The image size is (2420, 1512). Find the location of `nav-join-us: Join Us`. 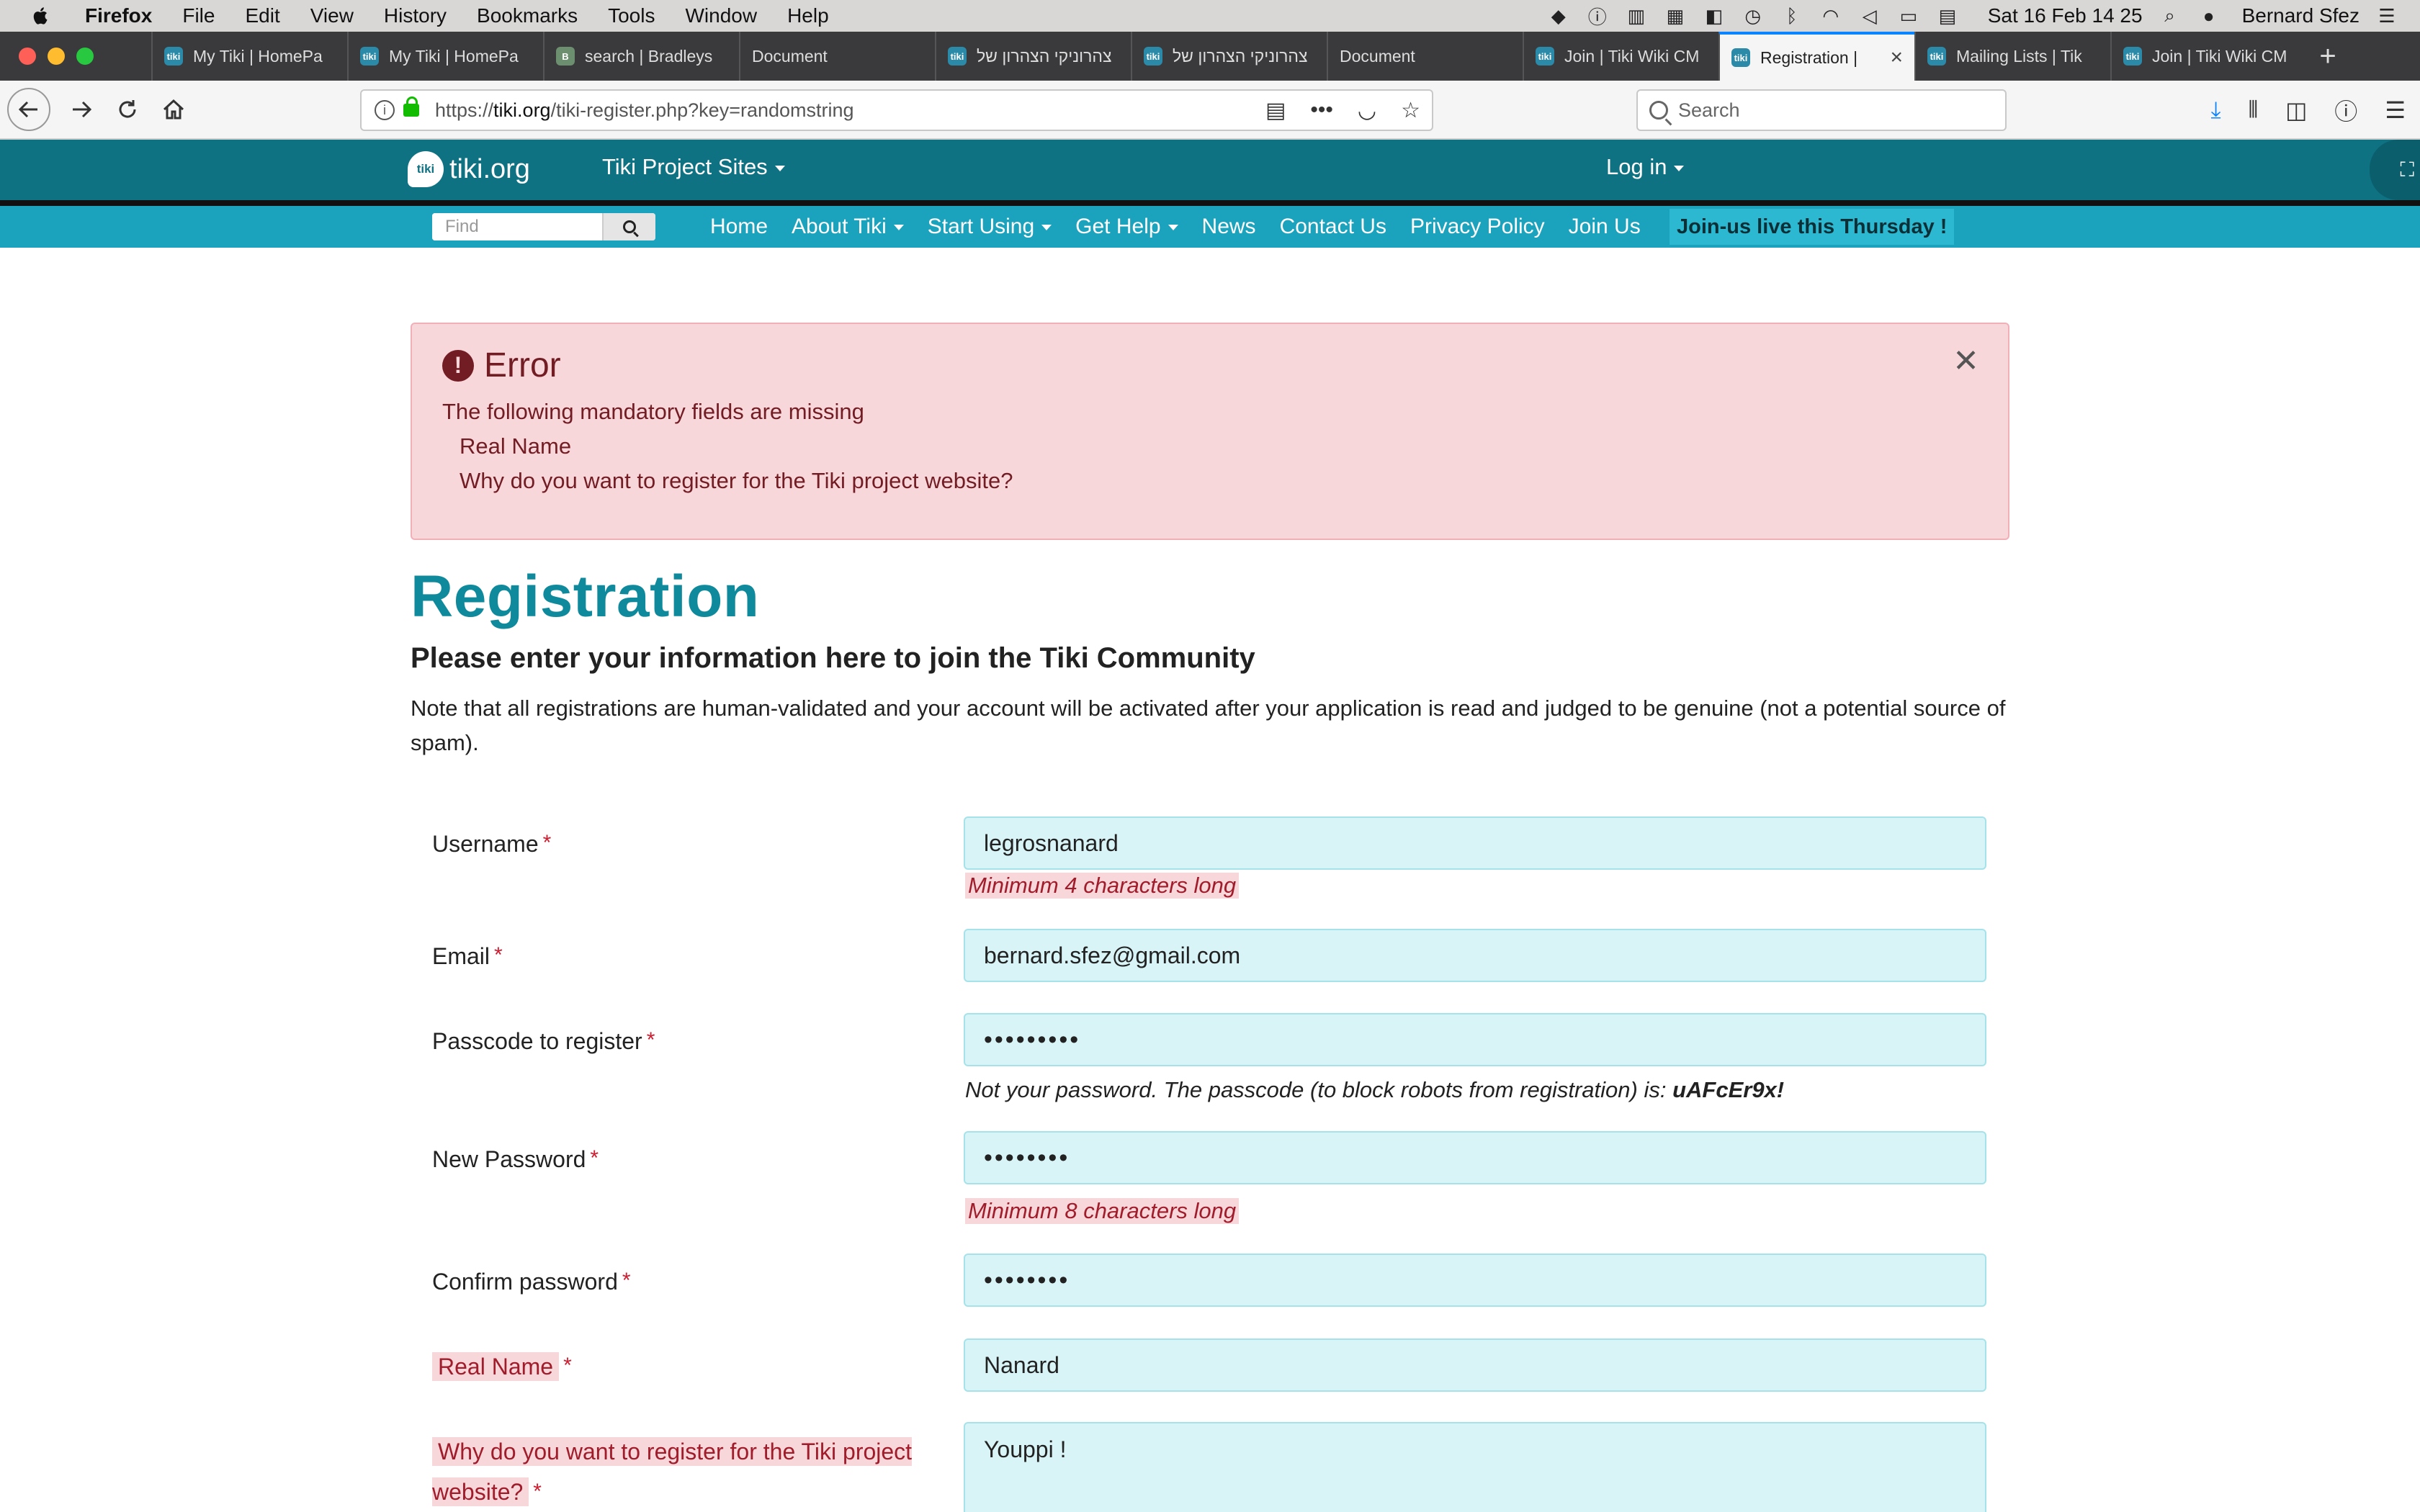

nav-join-us: Join Us is located at coordinates (1605, 227).